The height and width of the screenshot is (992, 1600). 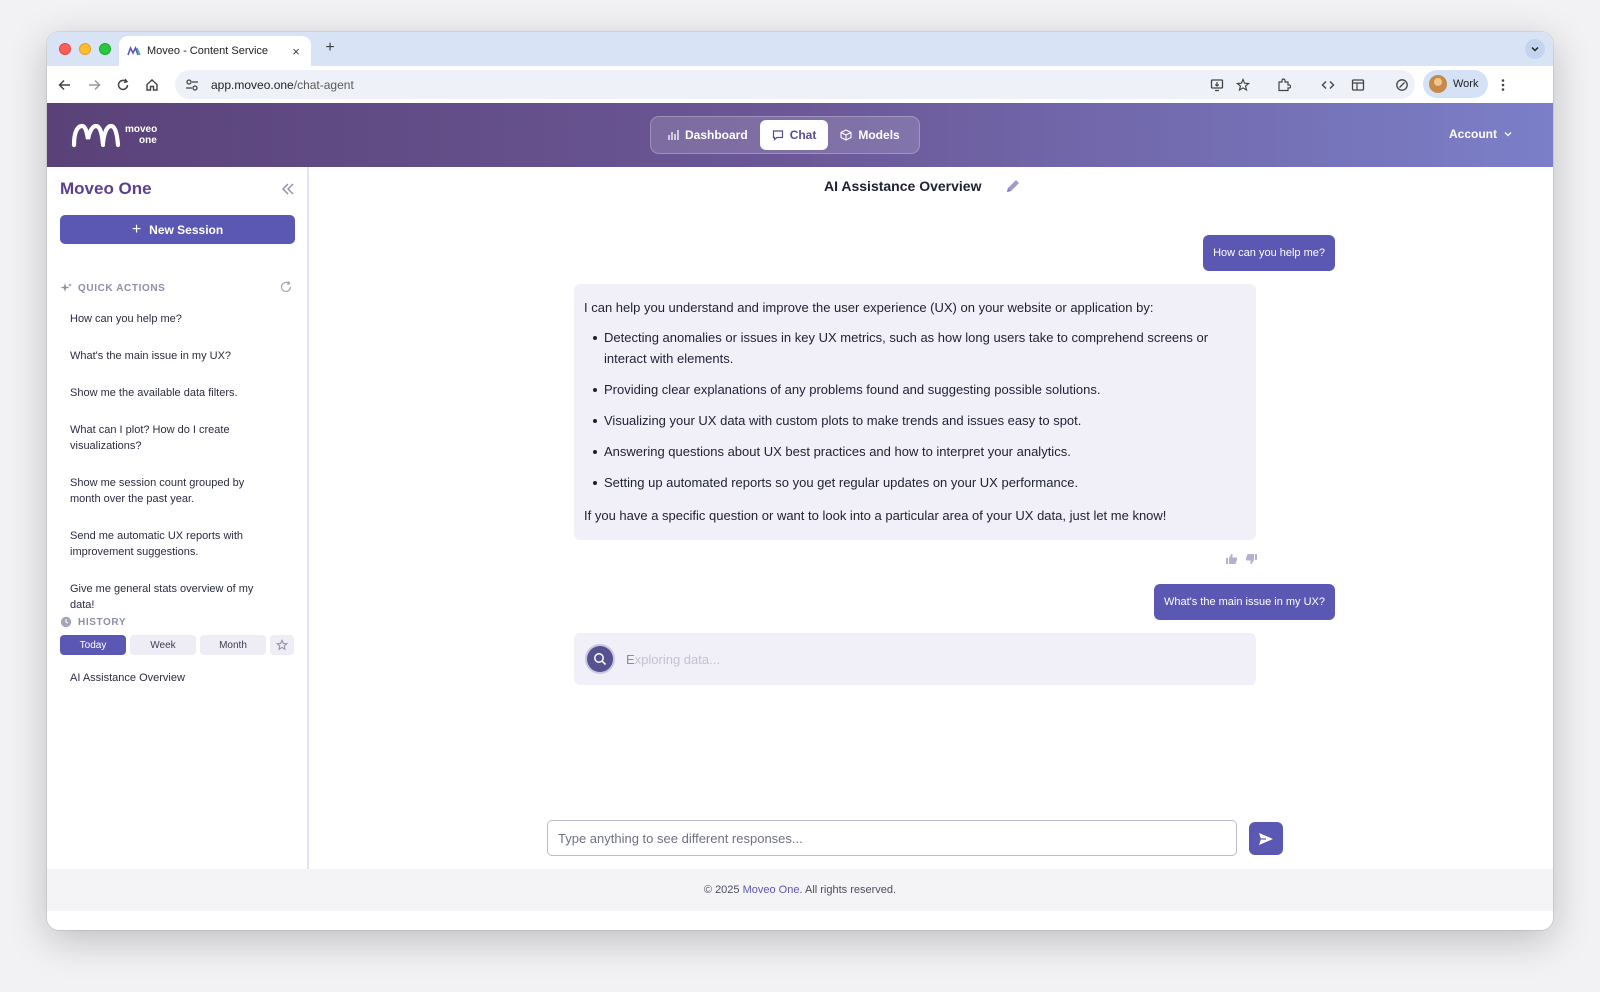 What do you see at coordinates (123, 85) in the screenshot?
I see `reload-icon` at bounding box center [123, 85].